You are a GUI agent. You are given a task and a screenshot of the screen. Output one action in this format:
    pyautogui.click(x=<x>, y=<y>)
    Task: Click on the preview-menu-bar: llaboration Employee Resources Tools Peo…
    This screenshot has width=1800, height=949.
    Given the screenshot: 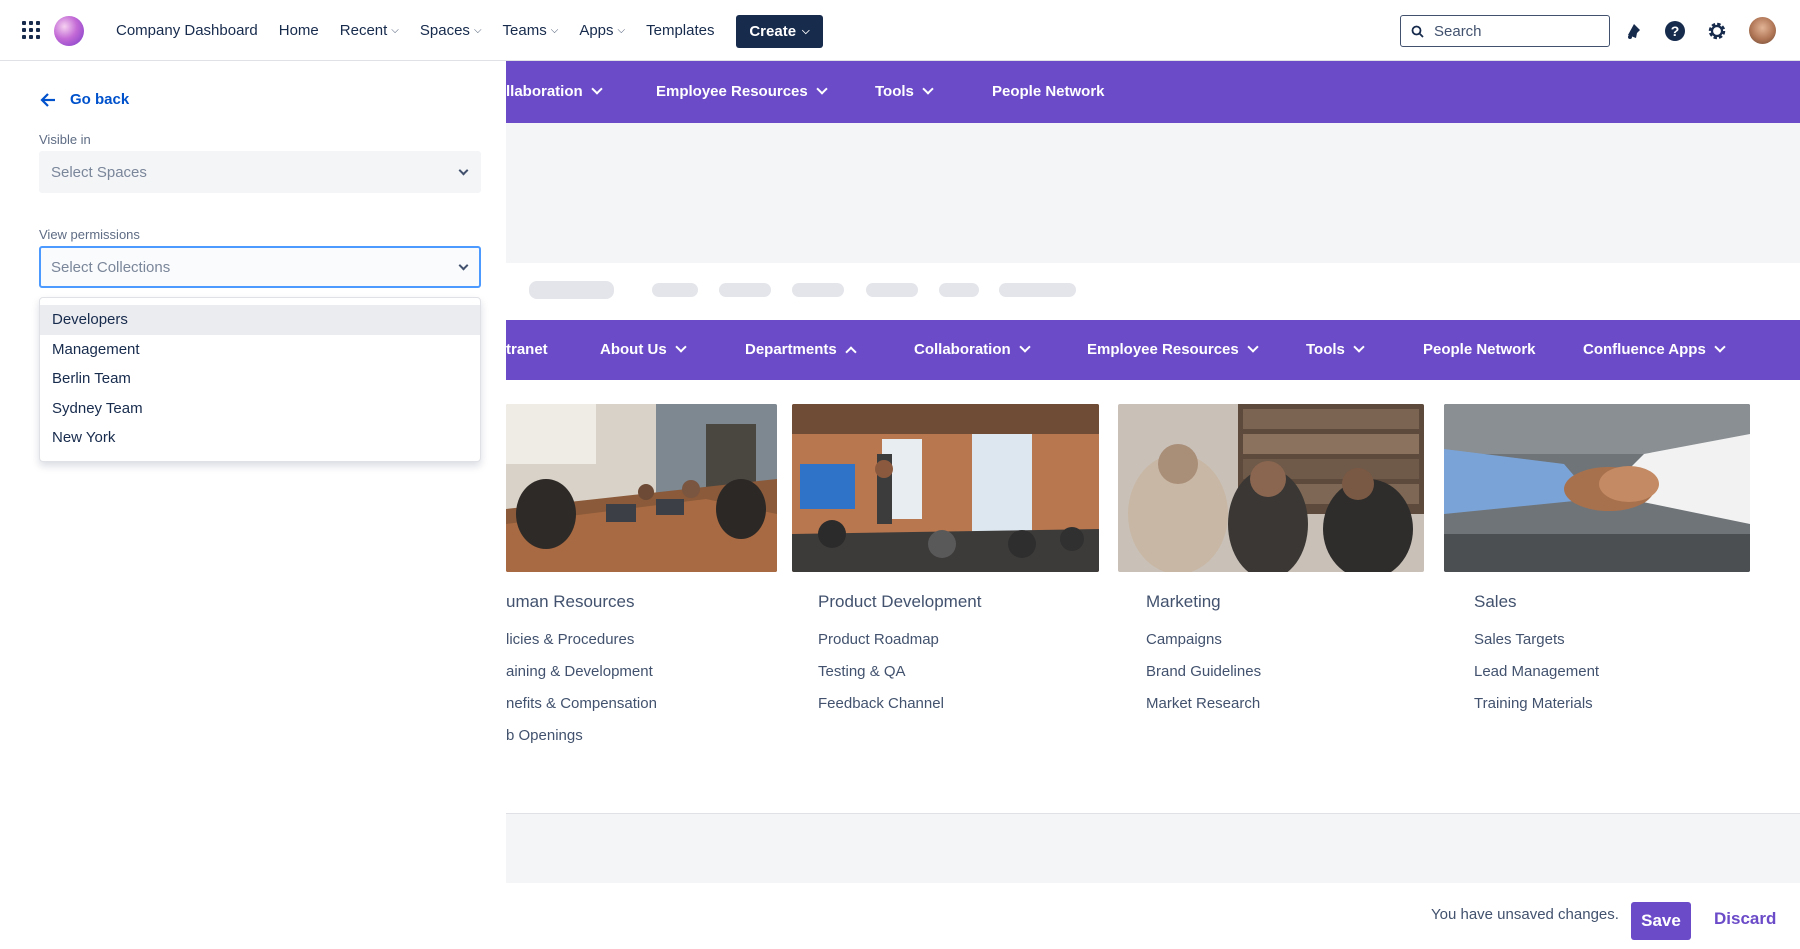 What is the action you would take?
    pyautogui.click(x=1153, y=92)
    